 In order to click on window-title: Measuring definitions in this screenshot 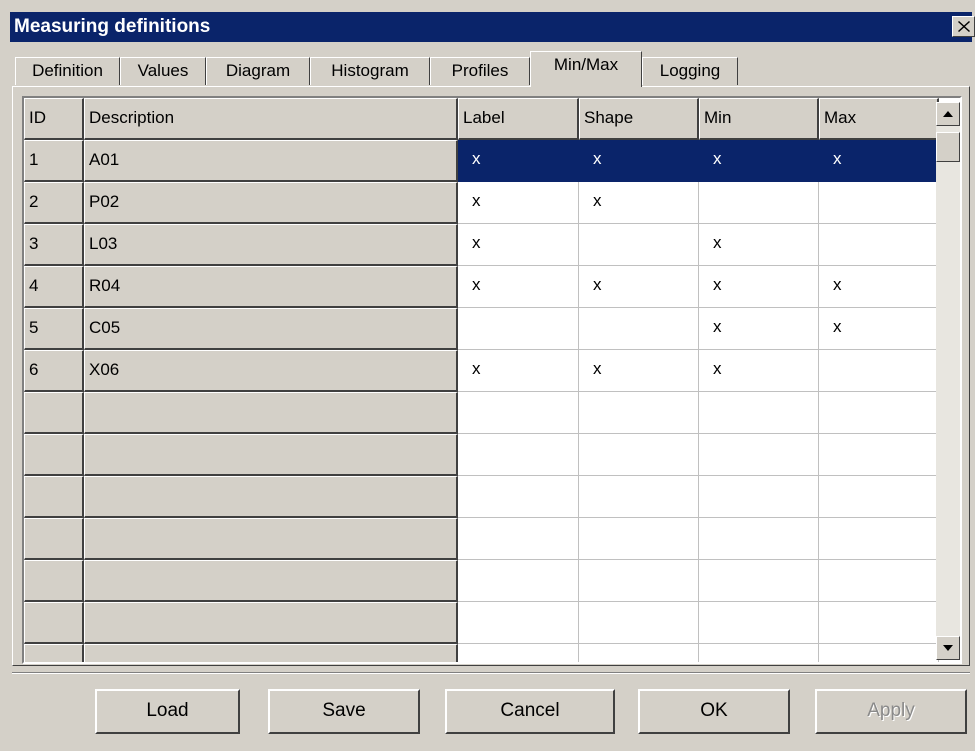, I will do `click(112, 26)`.